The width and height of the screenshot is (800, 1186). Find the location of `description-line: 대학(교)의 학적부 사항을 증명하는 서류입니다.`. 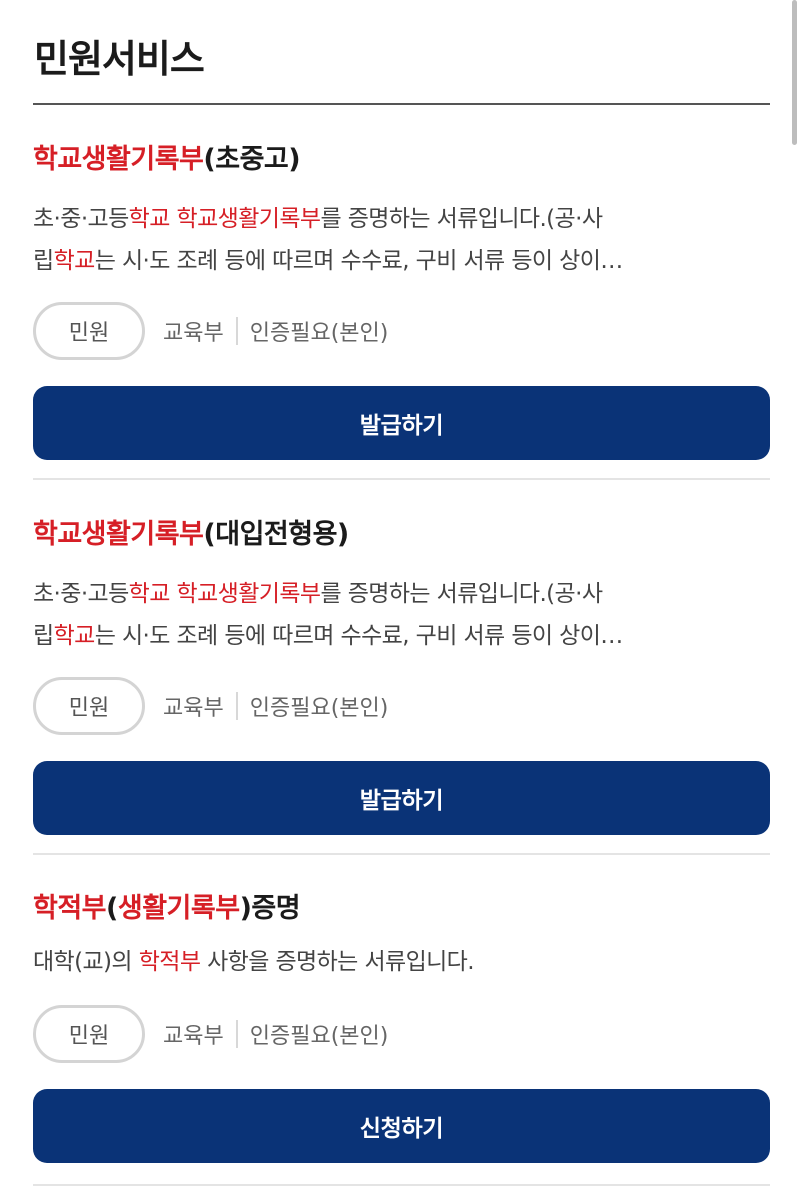

description-line: 대학(교)의 학적부 사항을 증명하는 서류입니다. is located at coordinates (401, 962).